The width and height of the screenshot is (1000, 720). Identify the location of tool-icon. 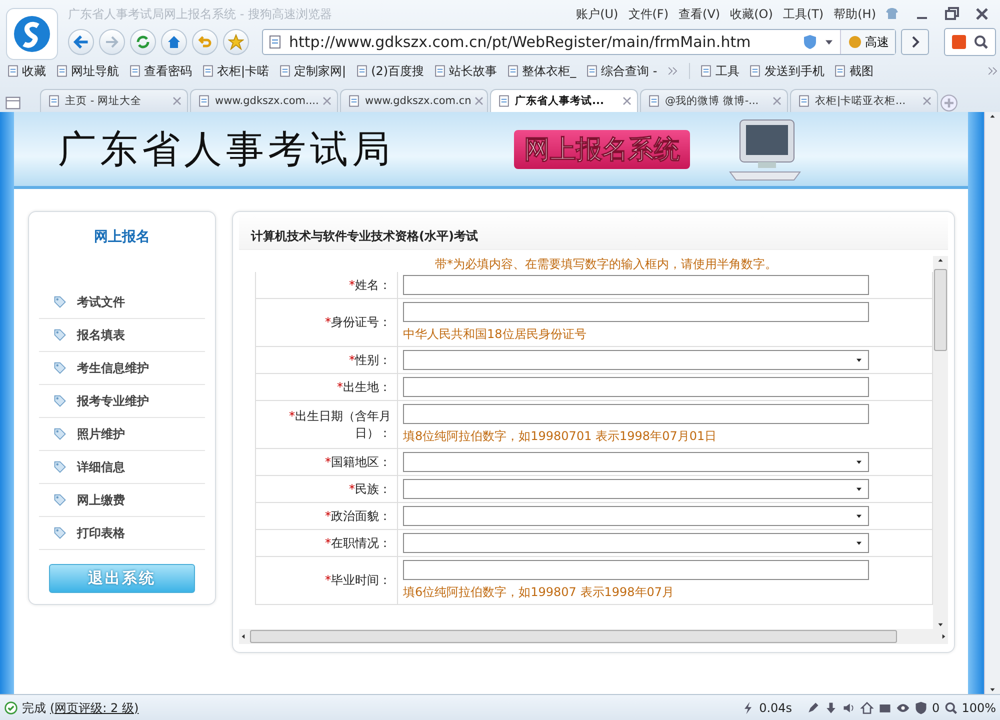
(840, 71).